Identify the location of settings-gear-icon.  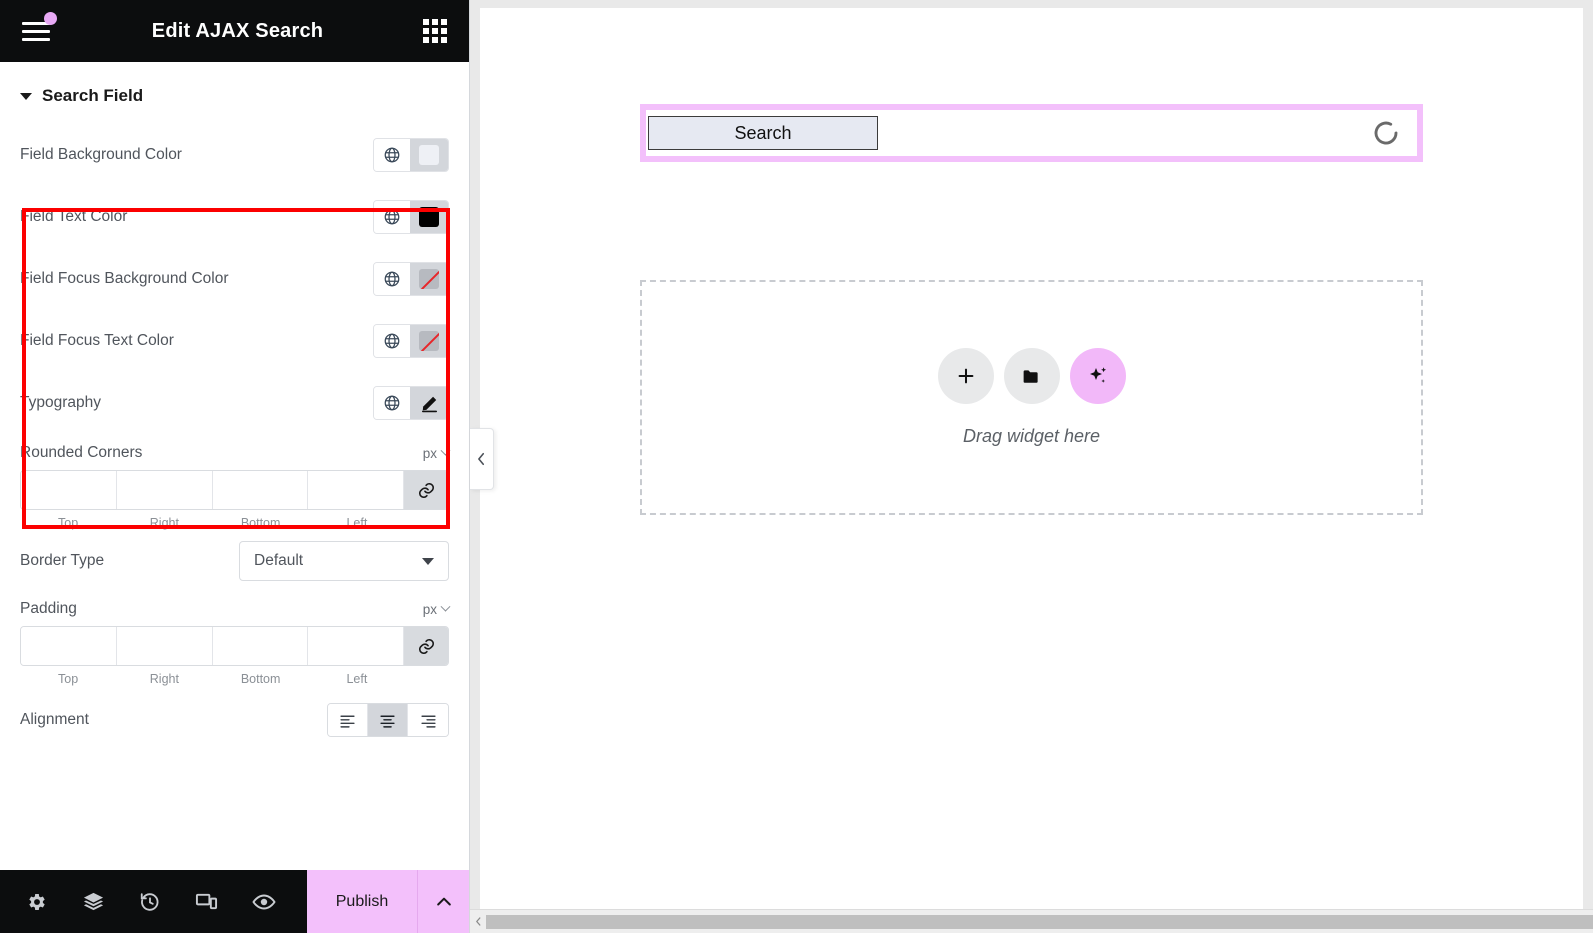
(37, 902).